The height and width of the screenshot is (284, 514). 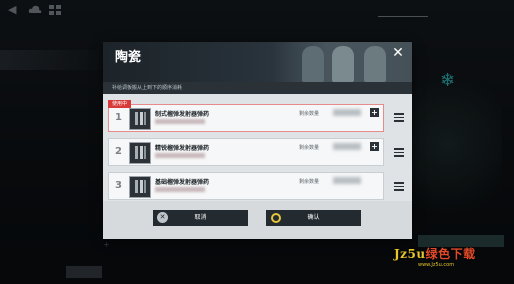 I want to click on material-name: 精锐榴弹发射器弹药, so click(x=182, y=148).